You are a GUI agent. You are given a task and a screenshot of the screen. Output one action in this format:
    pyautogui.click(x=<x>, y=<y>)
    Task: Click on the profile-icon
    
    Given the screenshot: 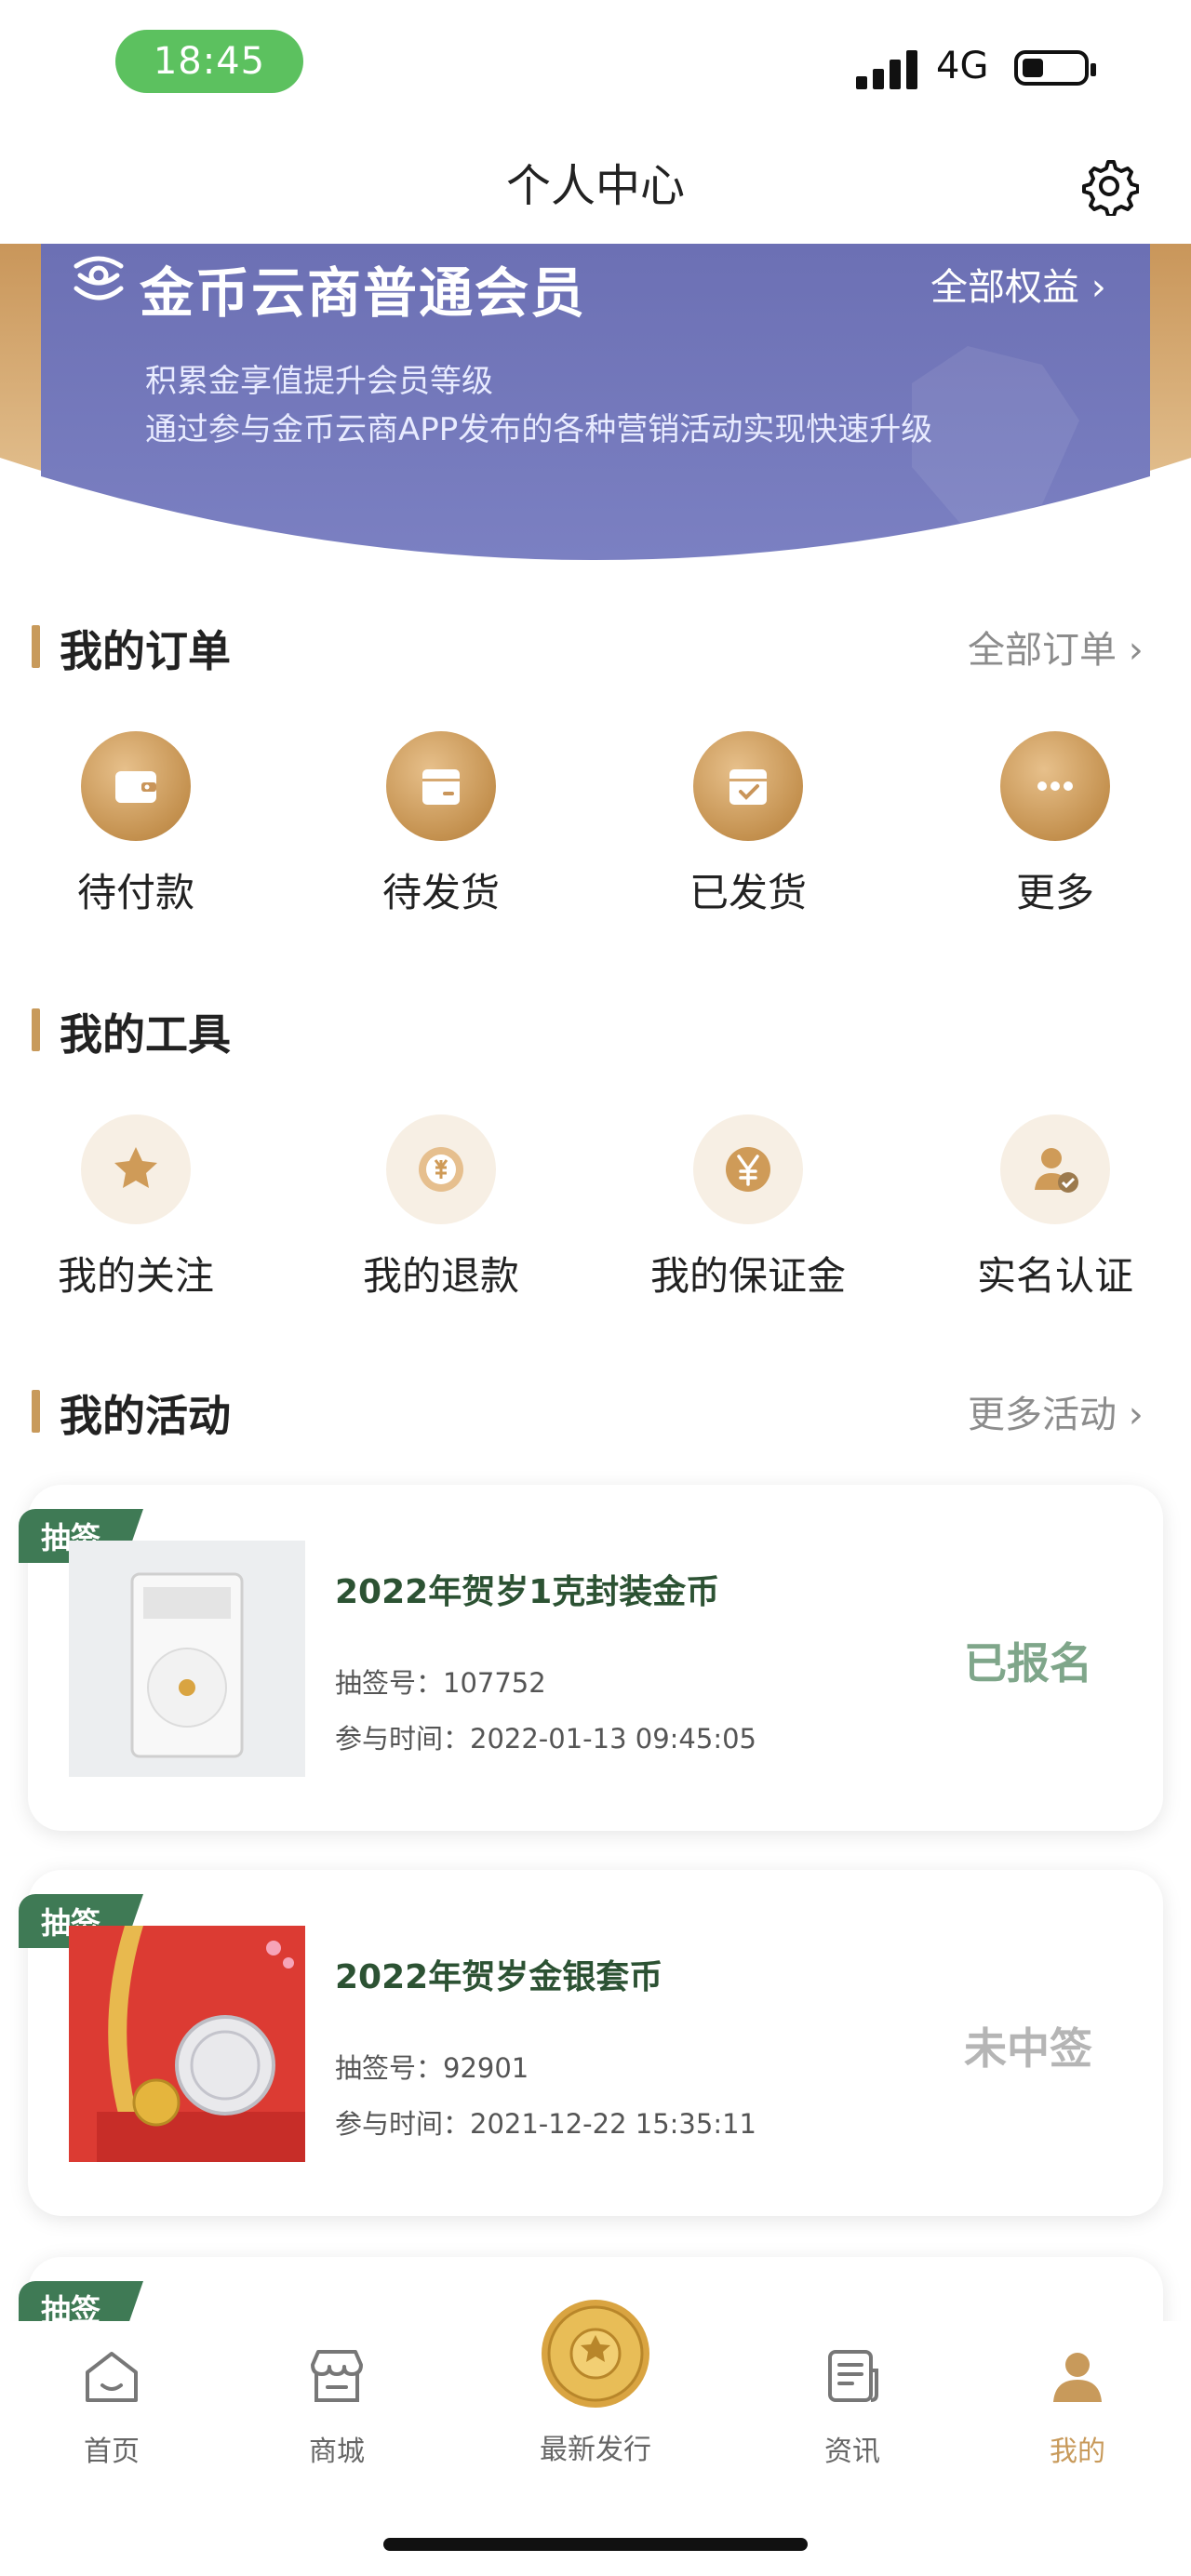 What is the action you would take?
    pyautogui.click(x=1077, y=2377)
    